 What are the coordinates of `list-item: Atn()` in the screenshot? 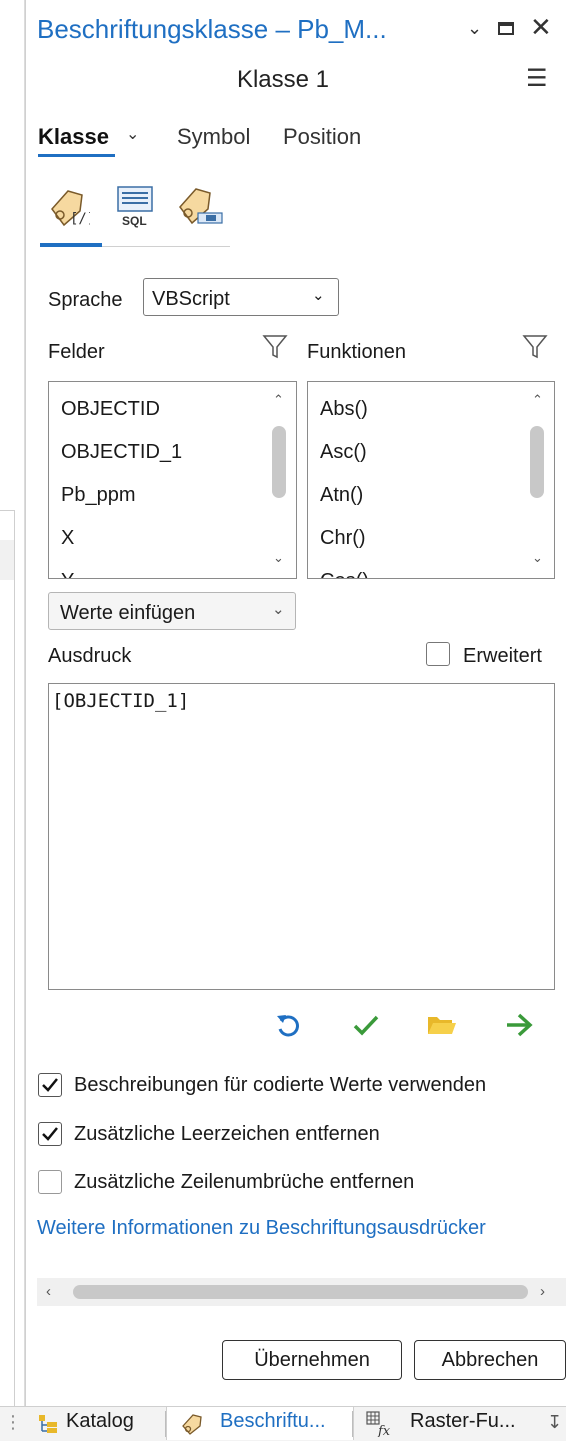 It's located at (341, 495).